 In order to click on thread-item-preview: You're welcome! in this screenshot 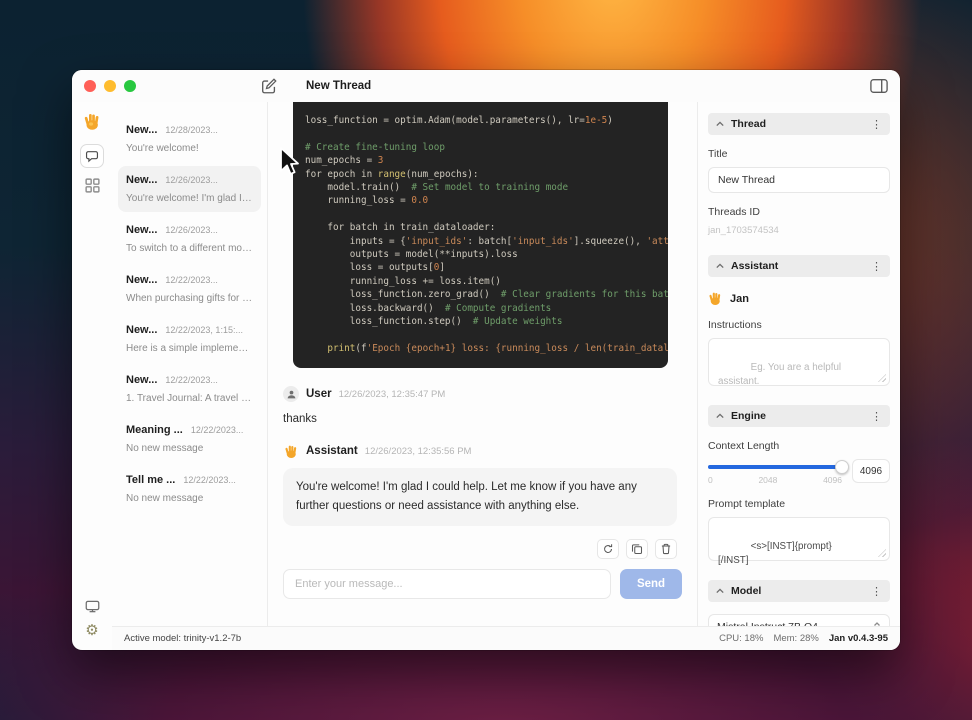, I will do `click(162, 148)`.